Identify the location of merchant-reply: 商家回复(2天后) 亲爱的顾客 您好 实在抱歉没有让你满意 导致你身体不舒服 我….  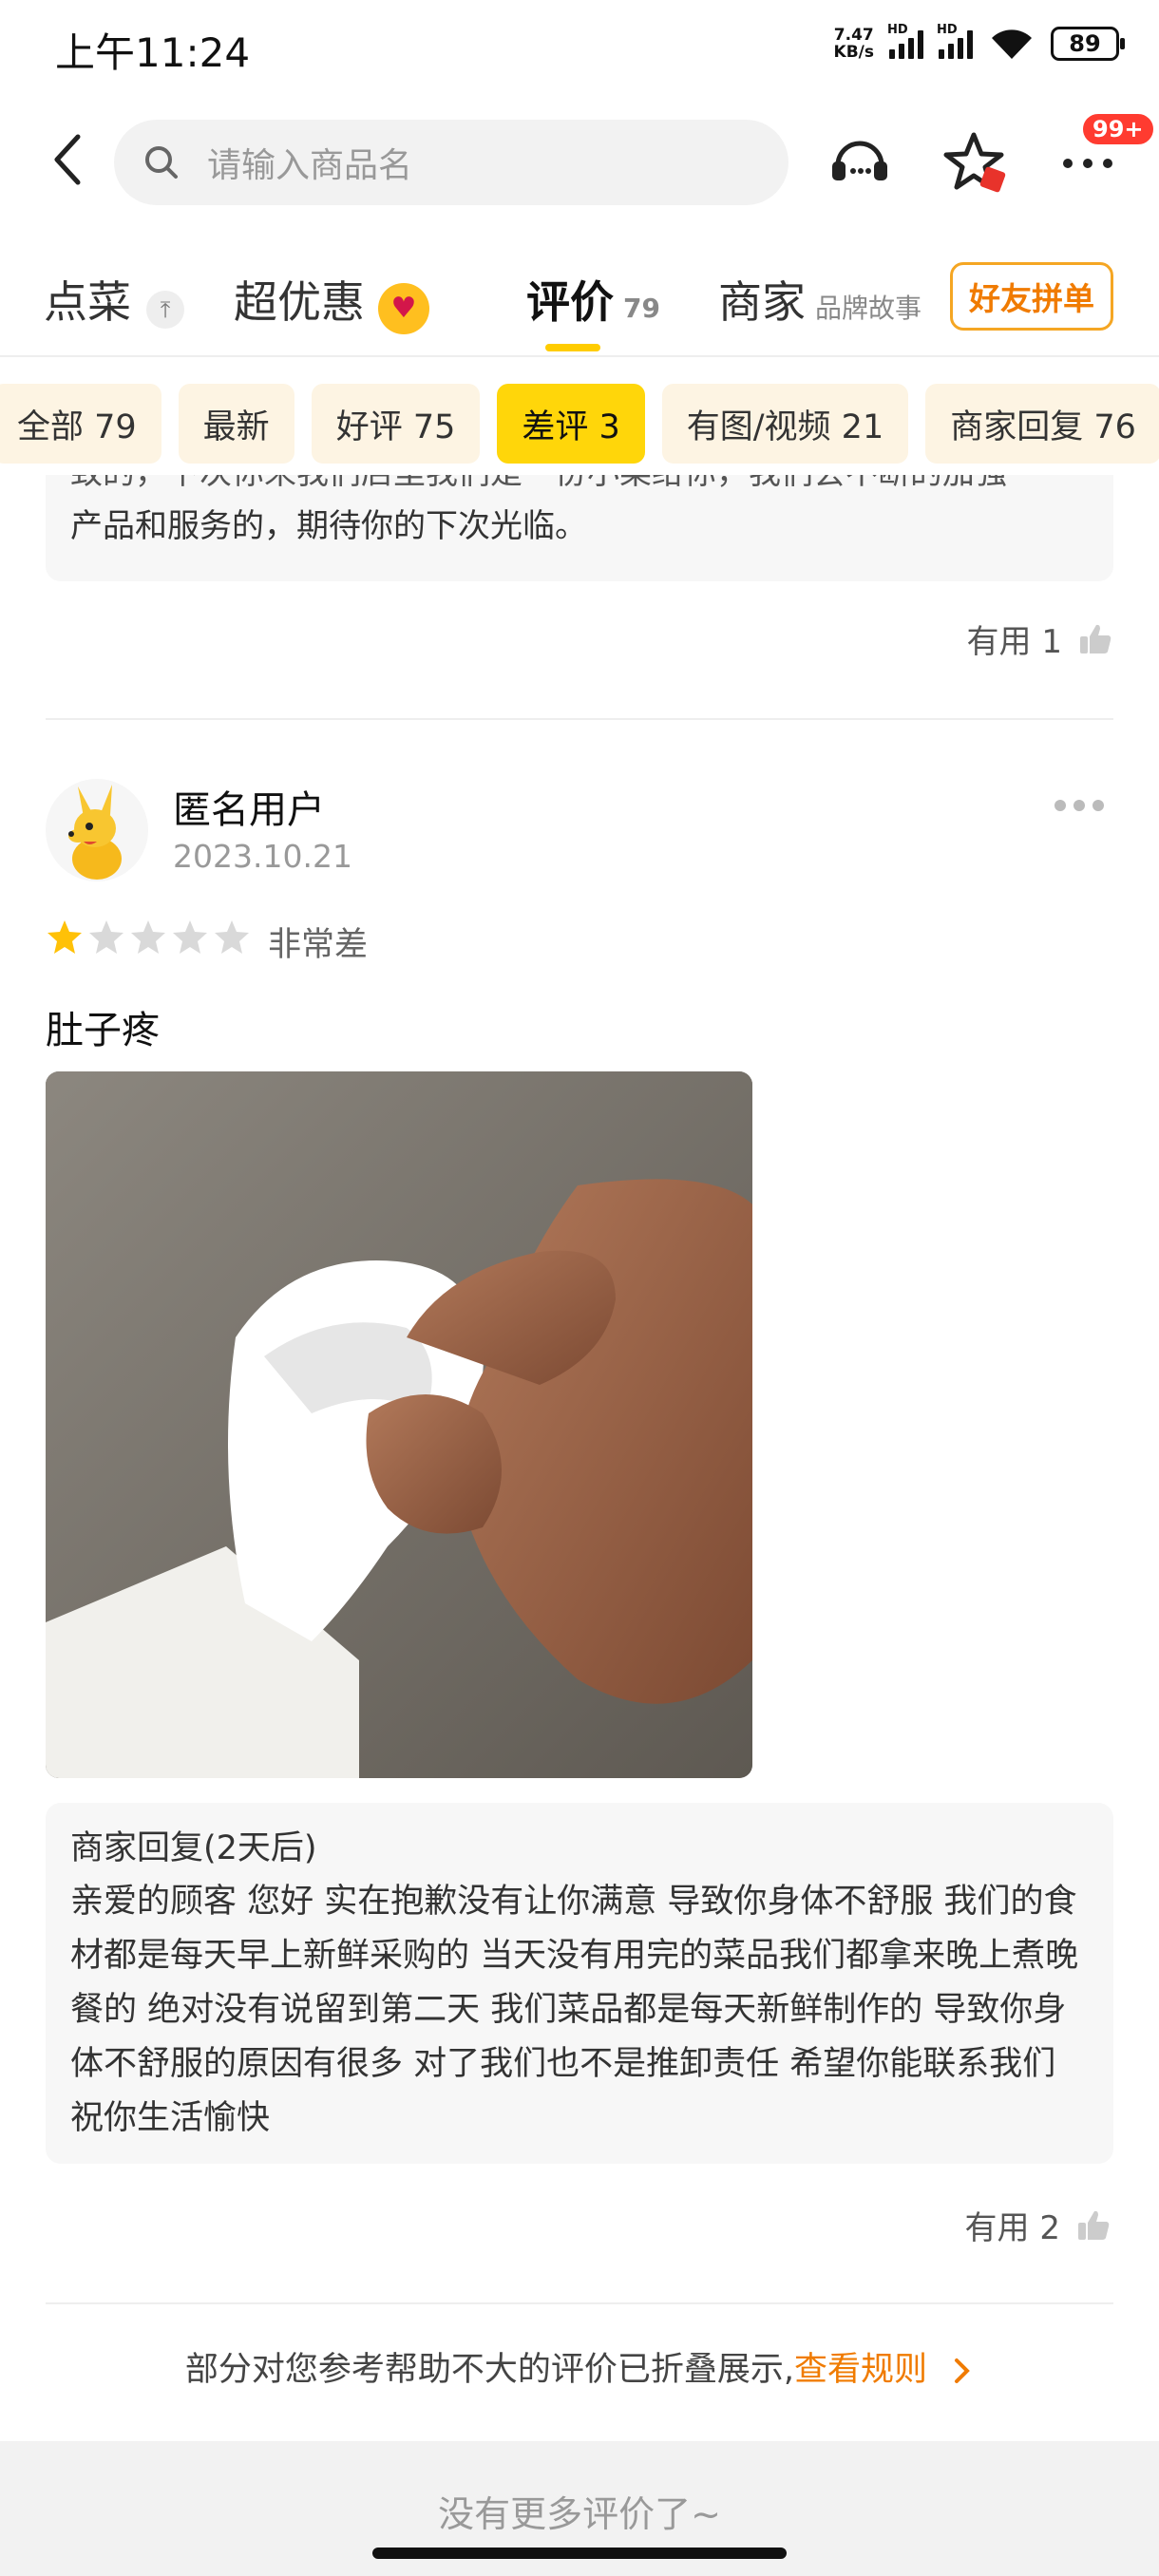
(579, 1983).